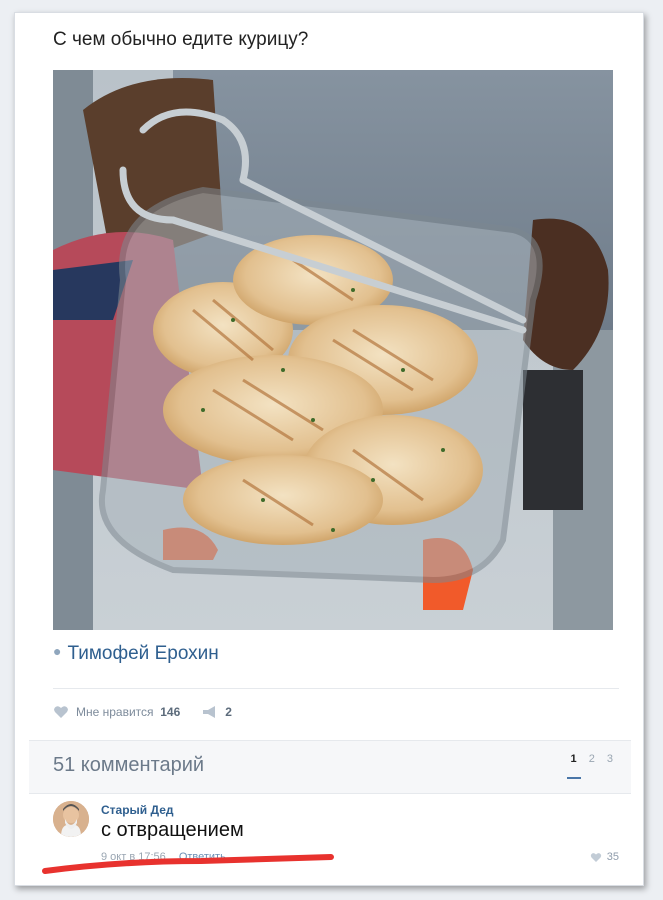 This screenshot has width=663, height=900. Describe the element at coordinates (336, 688) in the screenshot. I see `divider` at that location.